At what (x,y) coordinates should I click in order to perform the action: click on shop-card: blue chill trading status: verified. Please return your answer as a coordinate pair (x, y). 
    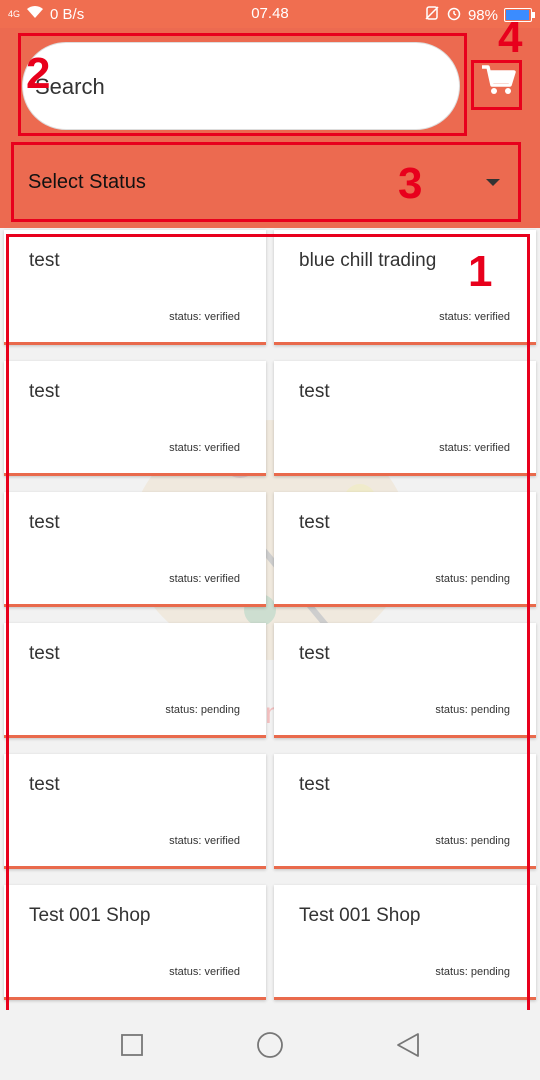
    Looking at the image, I should click on (405, 287).